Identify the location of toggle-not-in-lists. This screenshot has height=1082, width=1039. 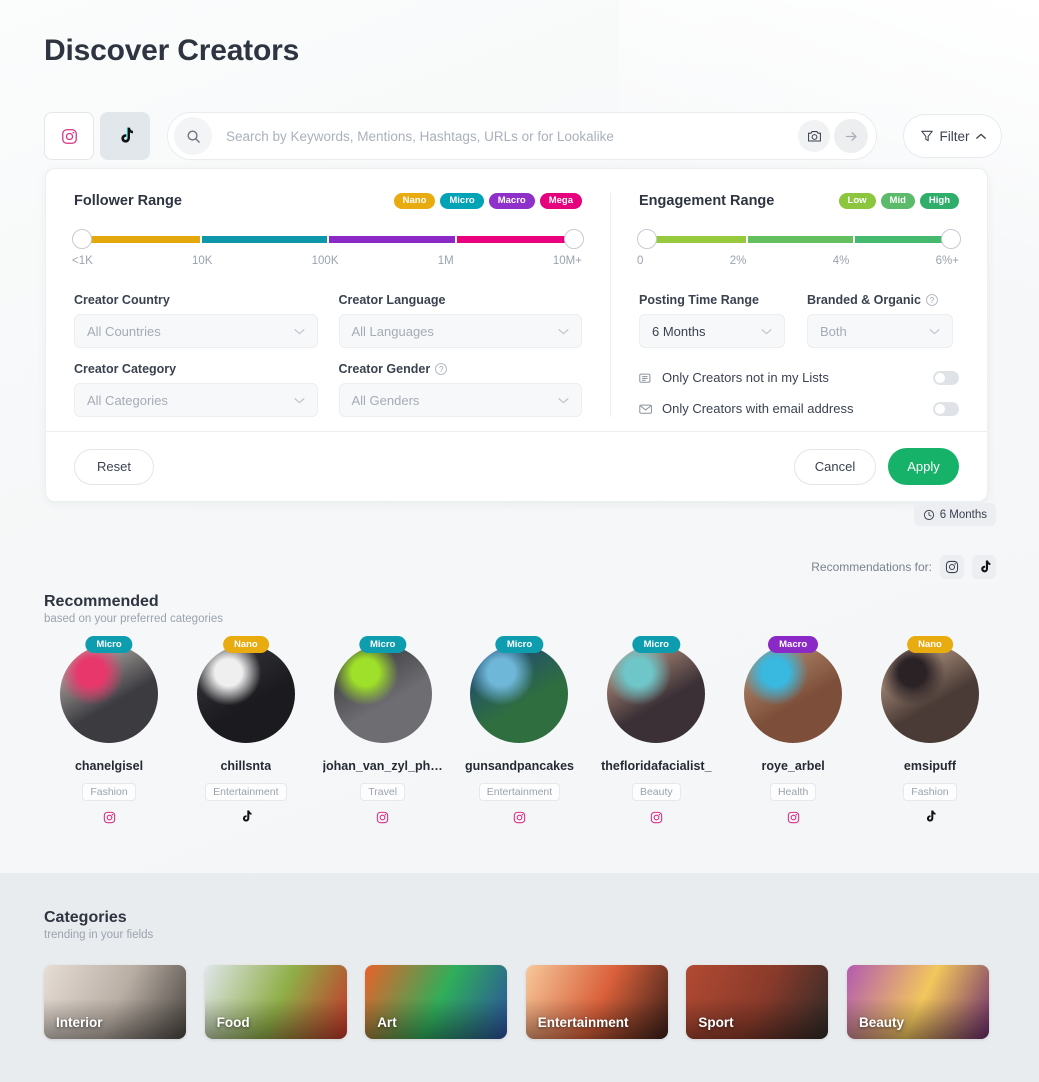
(946, 377).